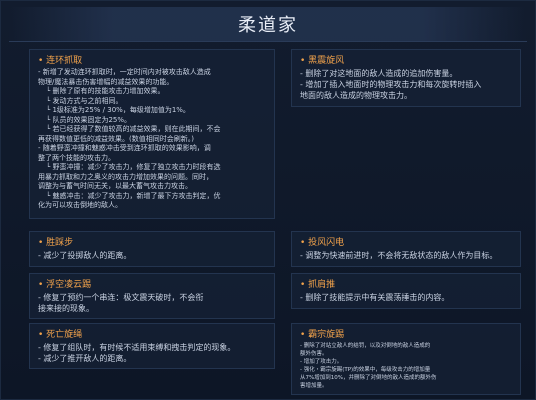 This screenshot has width=536, height=400. Describe the element at coordinates (399, 255) in the screenshot. I see `section-line: - 调整为快速前进时，不会将无敌状态的敌人作为目标。` at that location.